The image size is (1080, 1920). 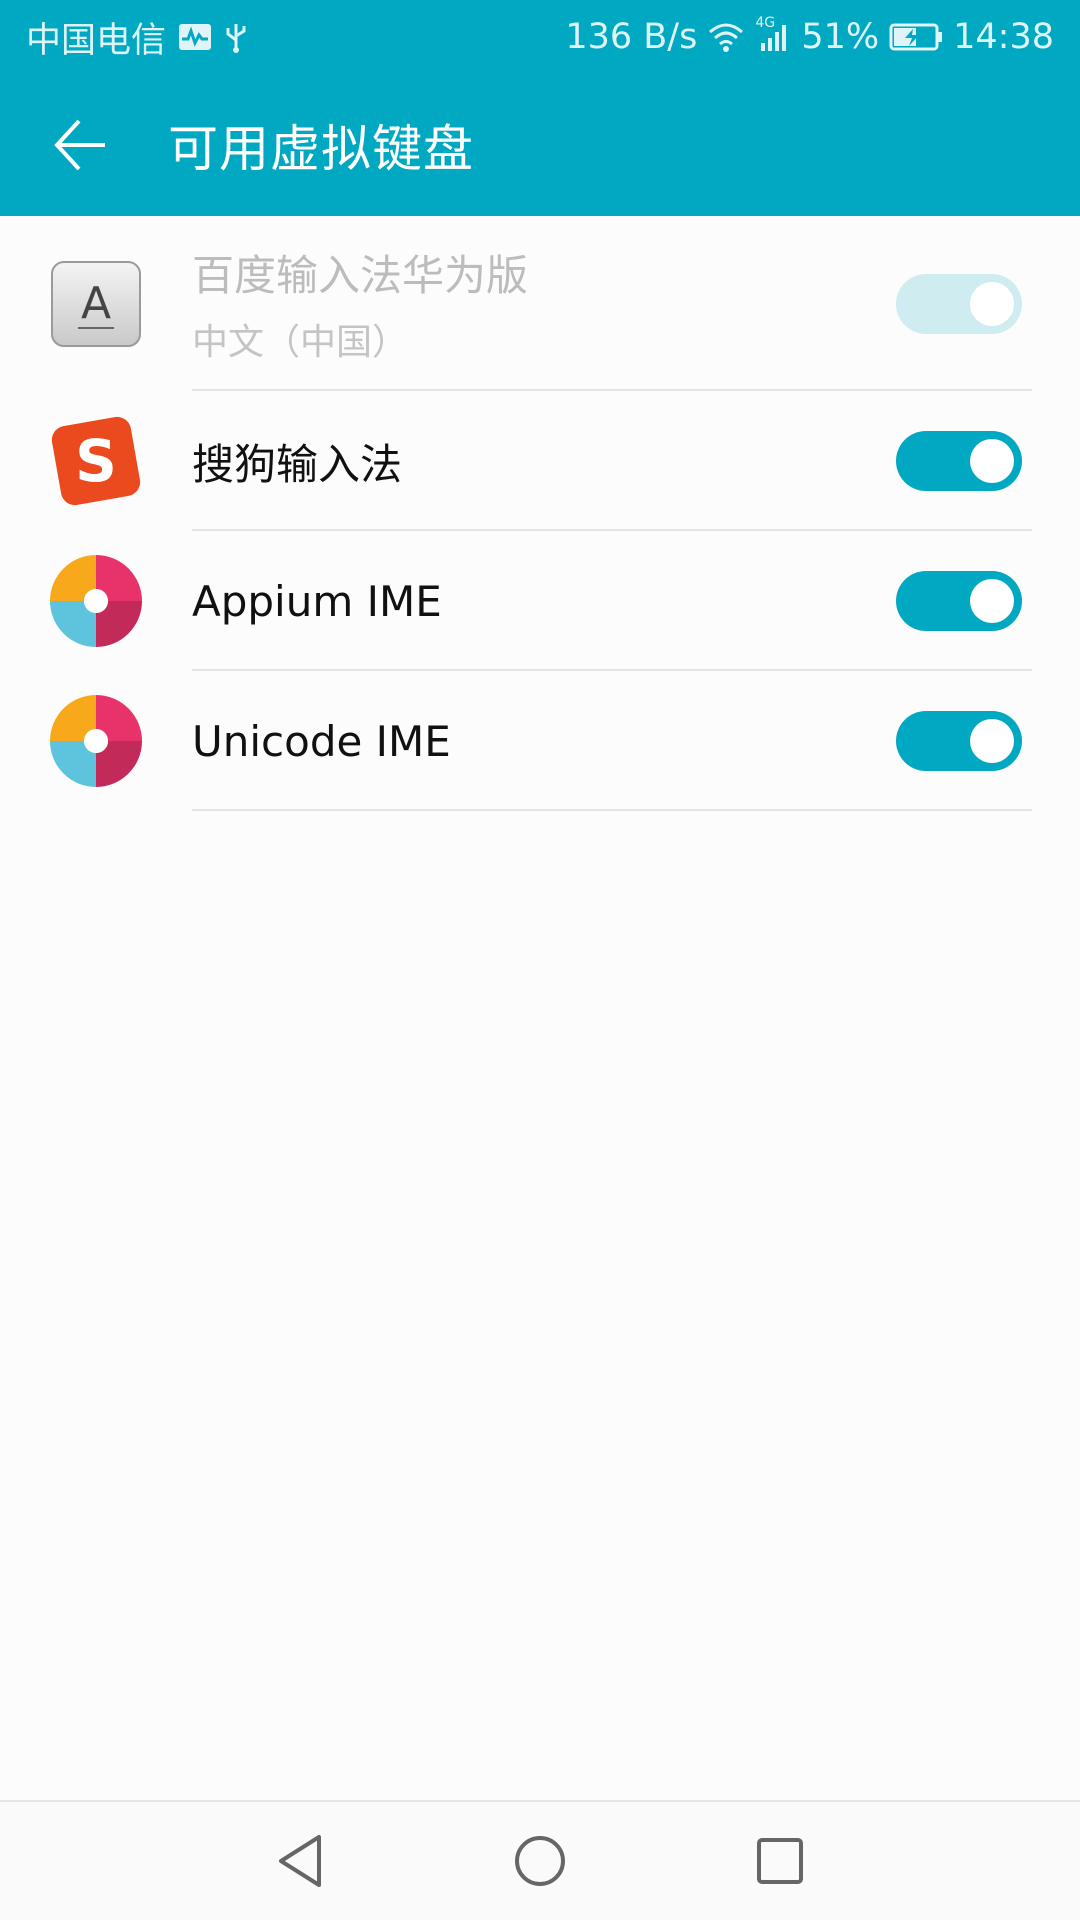 What do you see at coordinates (540, 303) in the screenshot?
I see `keyboard-row-baidu: A 百度输入法华为版 中文（中国）` at bounding box center [540, 303].